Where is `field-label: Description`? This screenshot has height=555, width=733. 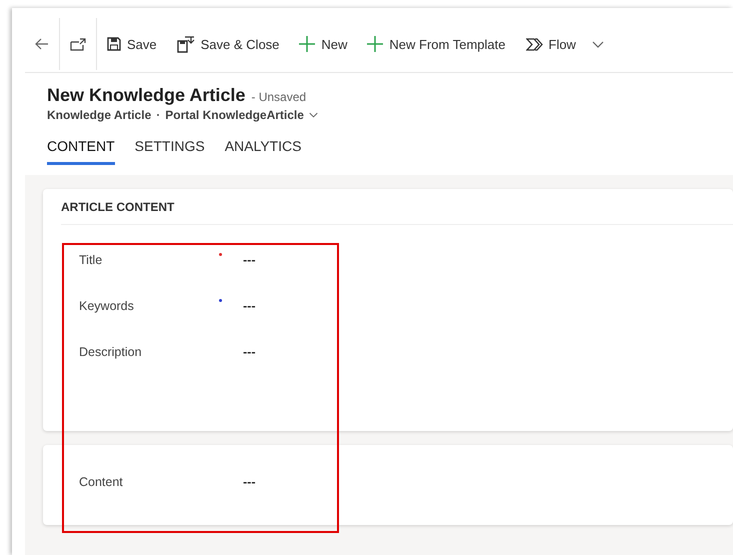
field-label: Description is located at coordinates (111, 352).